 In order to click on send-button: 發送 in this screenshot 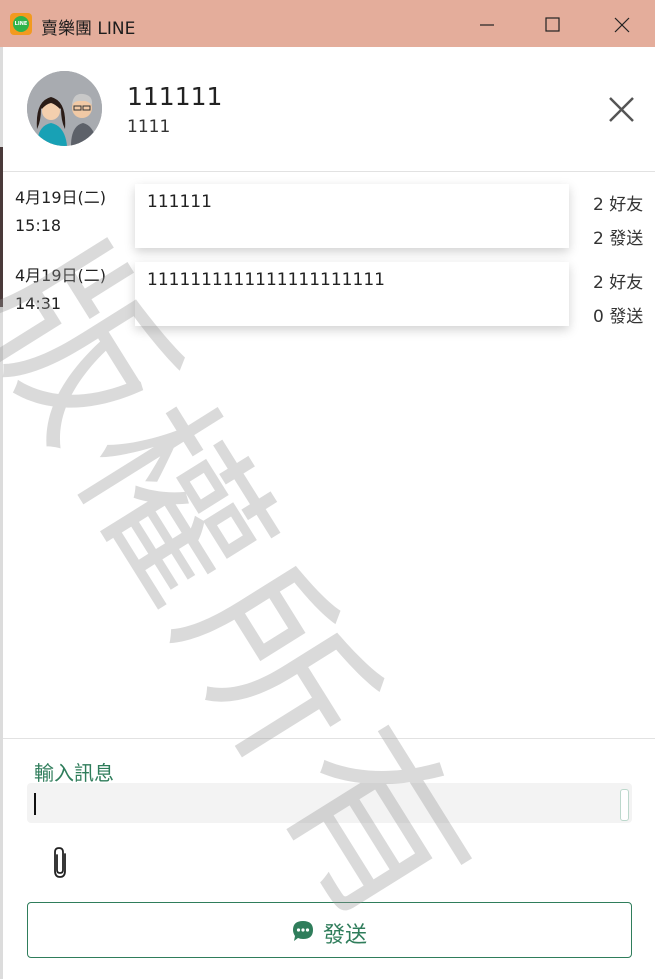, I will do `click(329, 930)`.